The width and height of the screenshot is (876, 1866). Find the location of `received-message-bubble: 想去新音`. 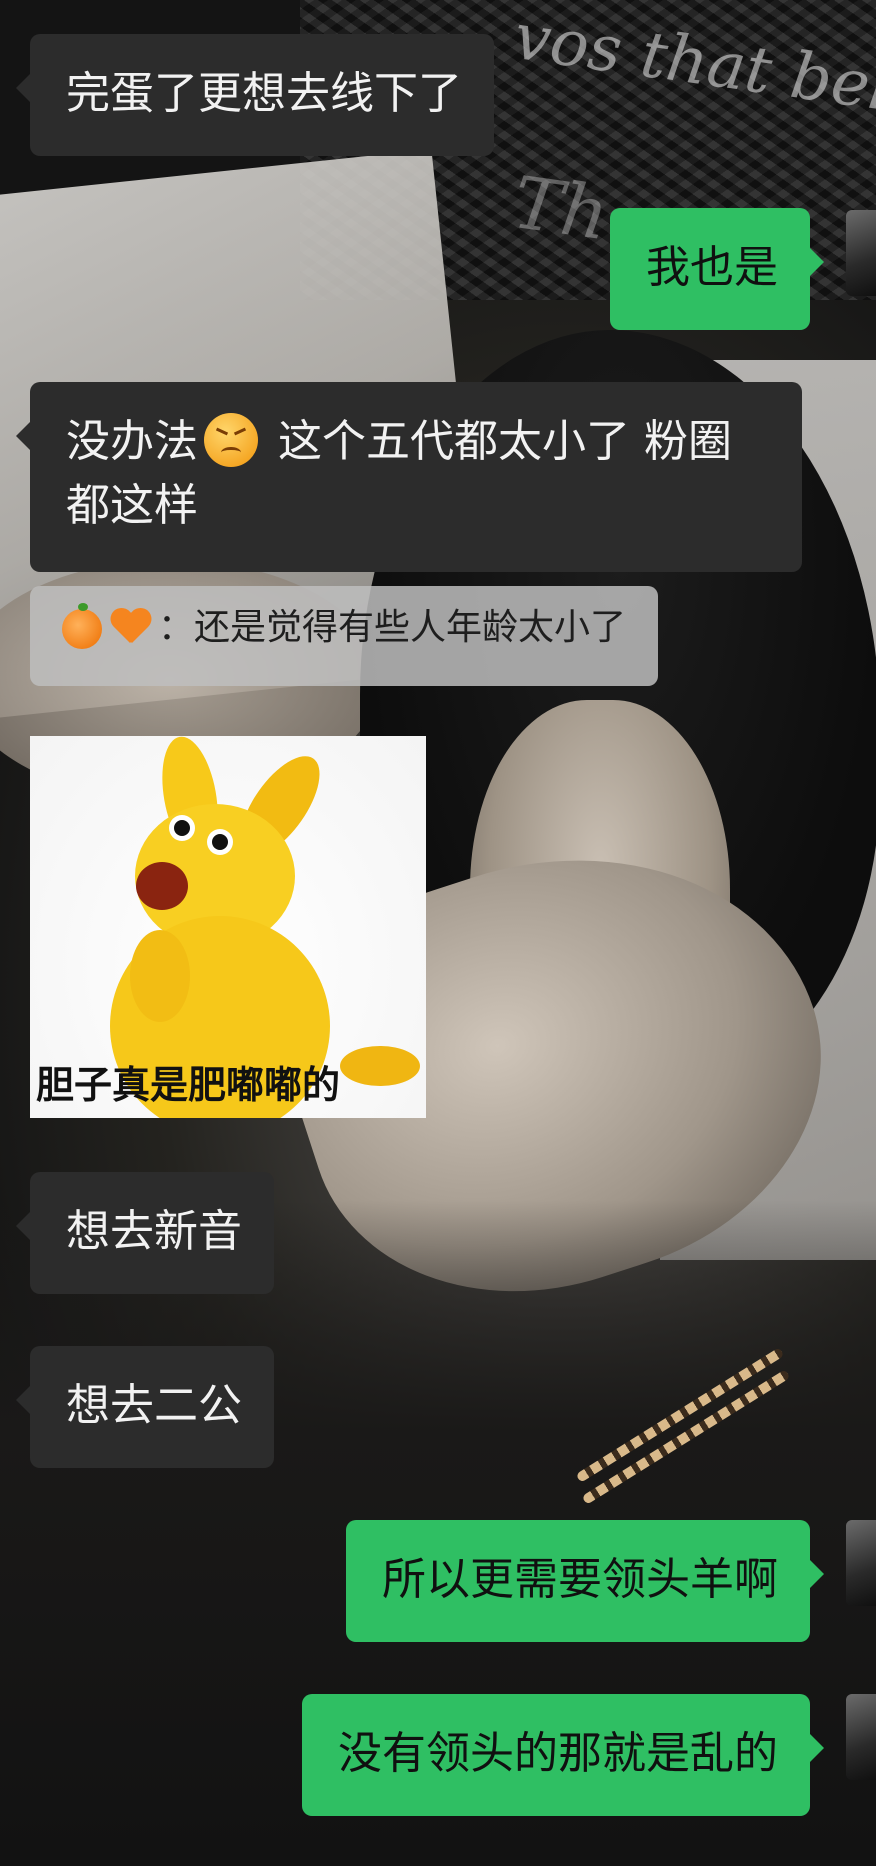

received-message-bubble: 想去新音 is located at coordinates (145, 1233).